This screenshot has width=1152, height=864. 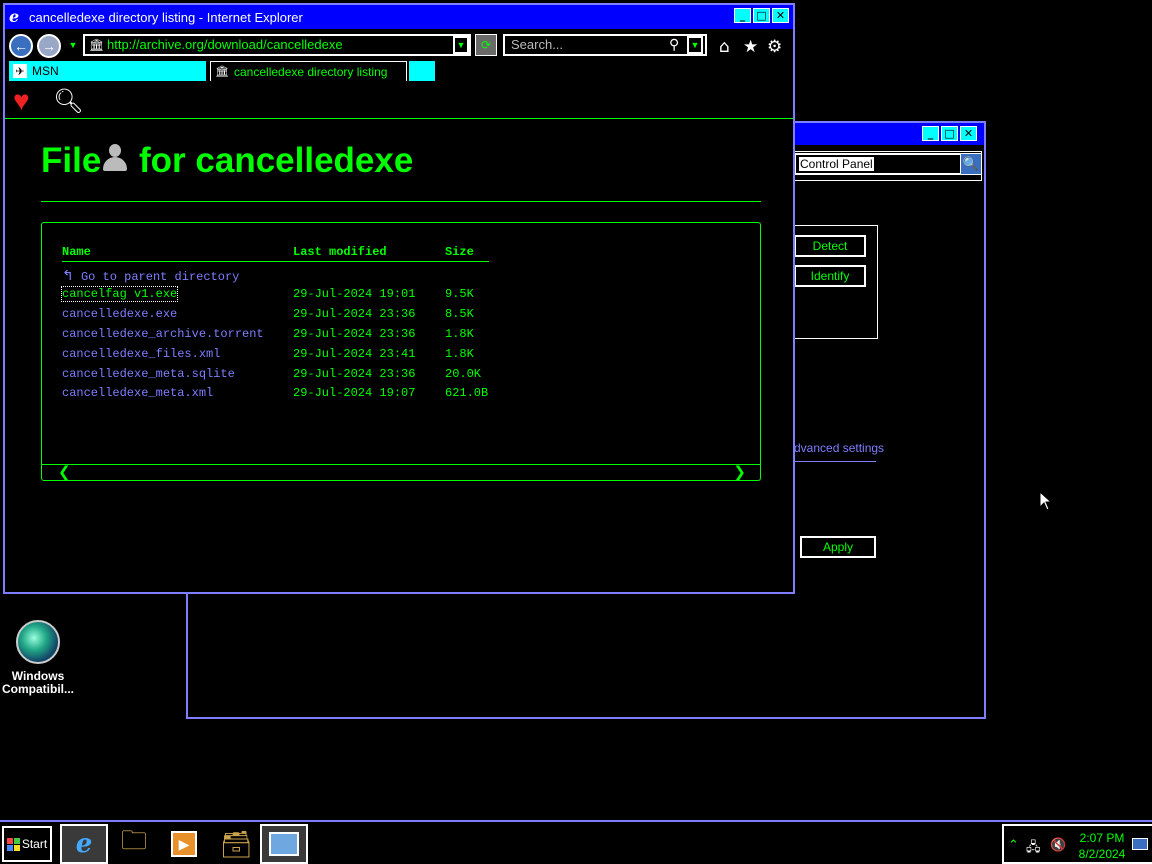 I want to click on search-dropdown: ▼, so click(x=695, y=45).